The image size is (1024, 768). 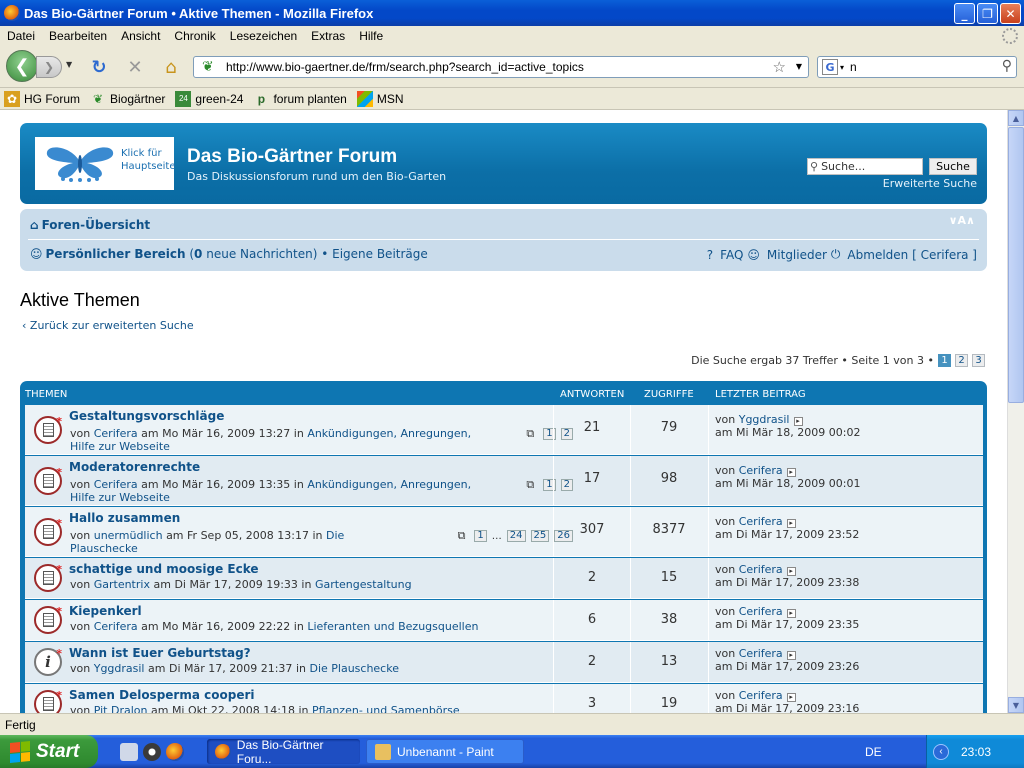 I want to click on topic-author-link: unermüdlich, so click(x=128, y=535).